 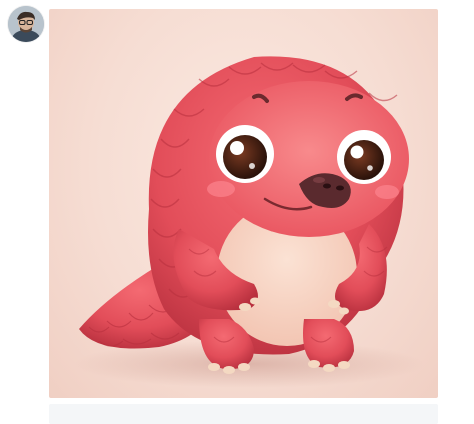 What do you see at coordinates (243, 414) in the screenshot?
I see `bottom-strip` at bounding box center [243, 414].